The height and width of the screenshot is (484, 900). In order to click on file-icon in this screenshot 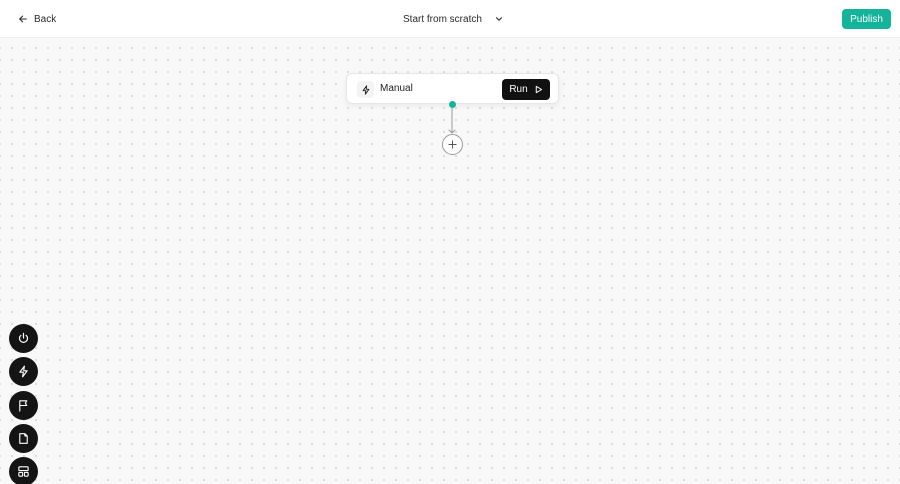, I will do `click(23, 438)`.